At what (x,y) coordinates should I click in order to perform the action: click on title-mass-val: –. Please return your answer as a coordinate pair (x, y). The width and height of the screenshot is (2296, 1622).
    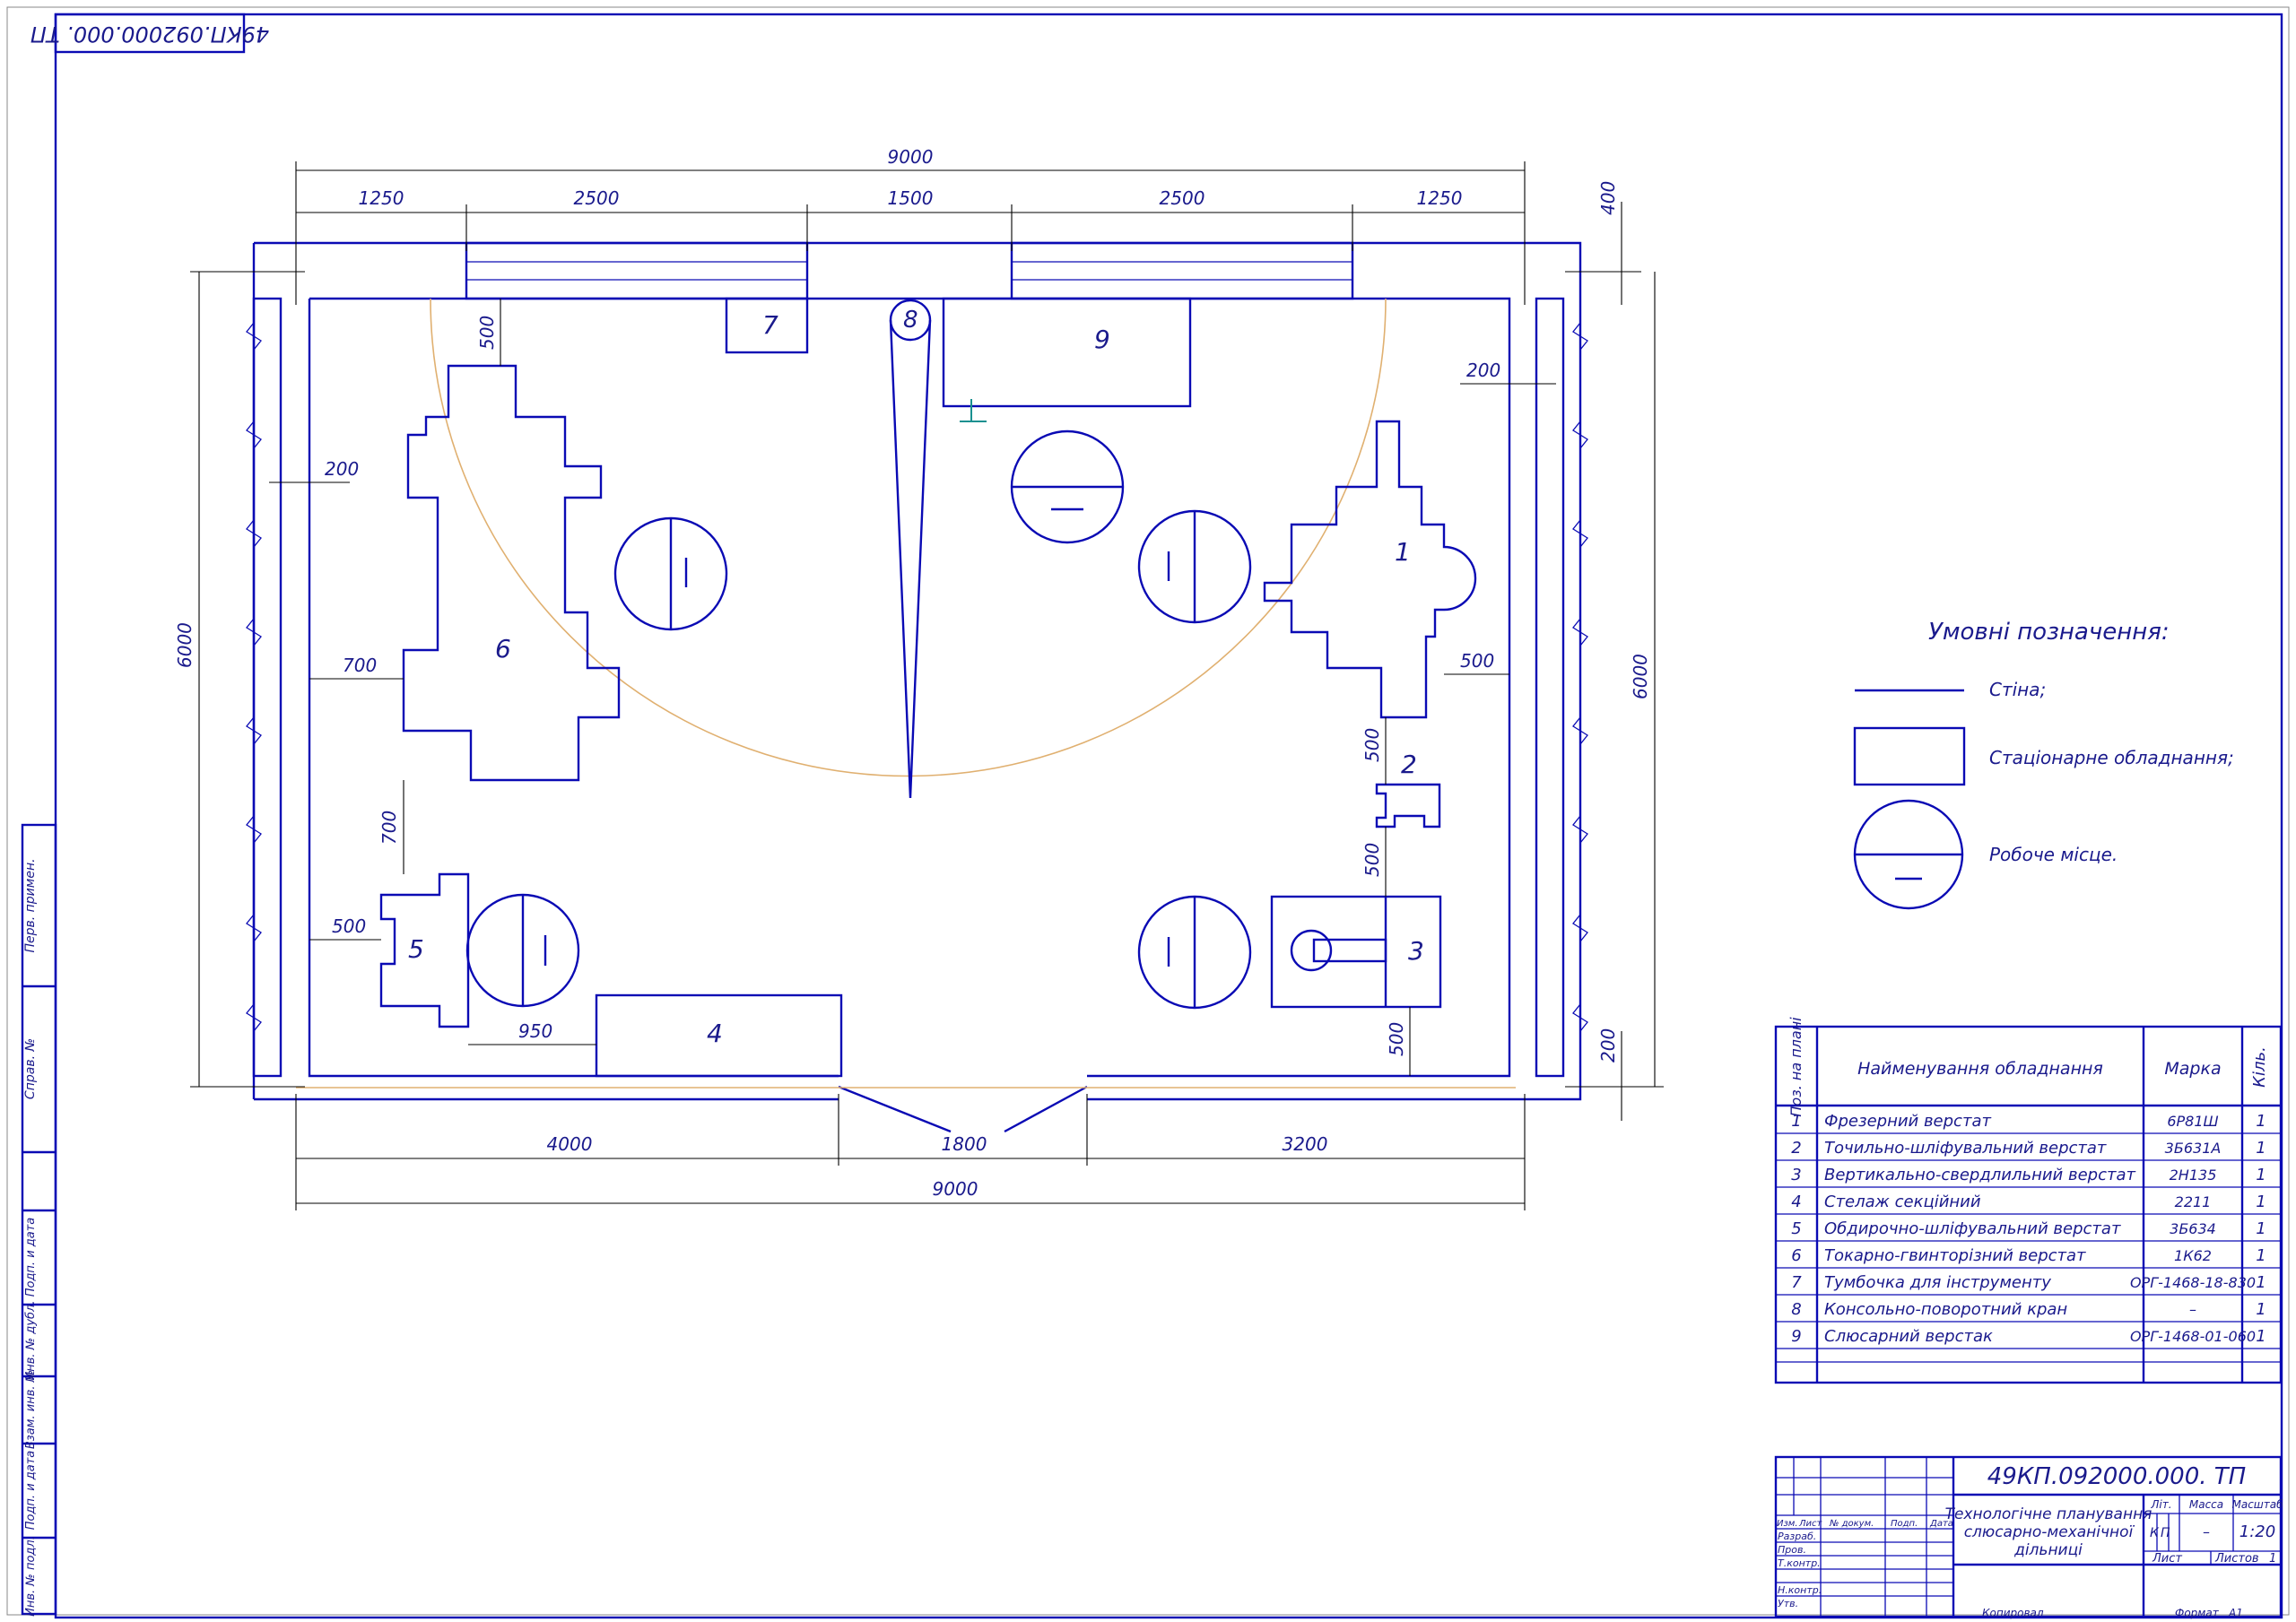
    Looking at the image, I should click on (2206, 1531).